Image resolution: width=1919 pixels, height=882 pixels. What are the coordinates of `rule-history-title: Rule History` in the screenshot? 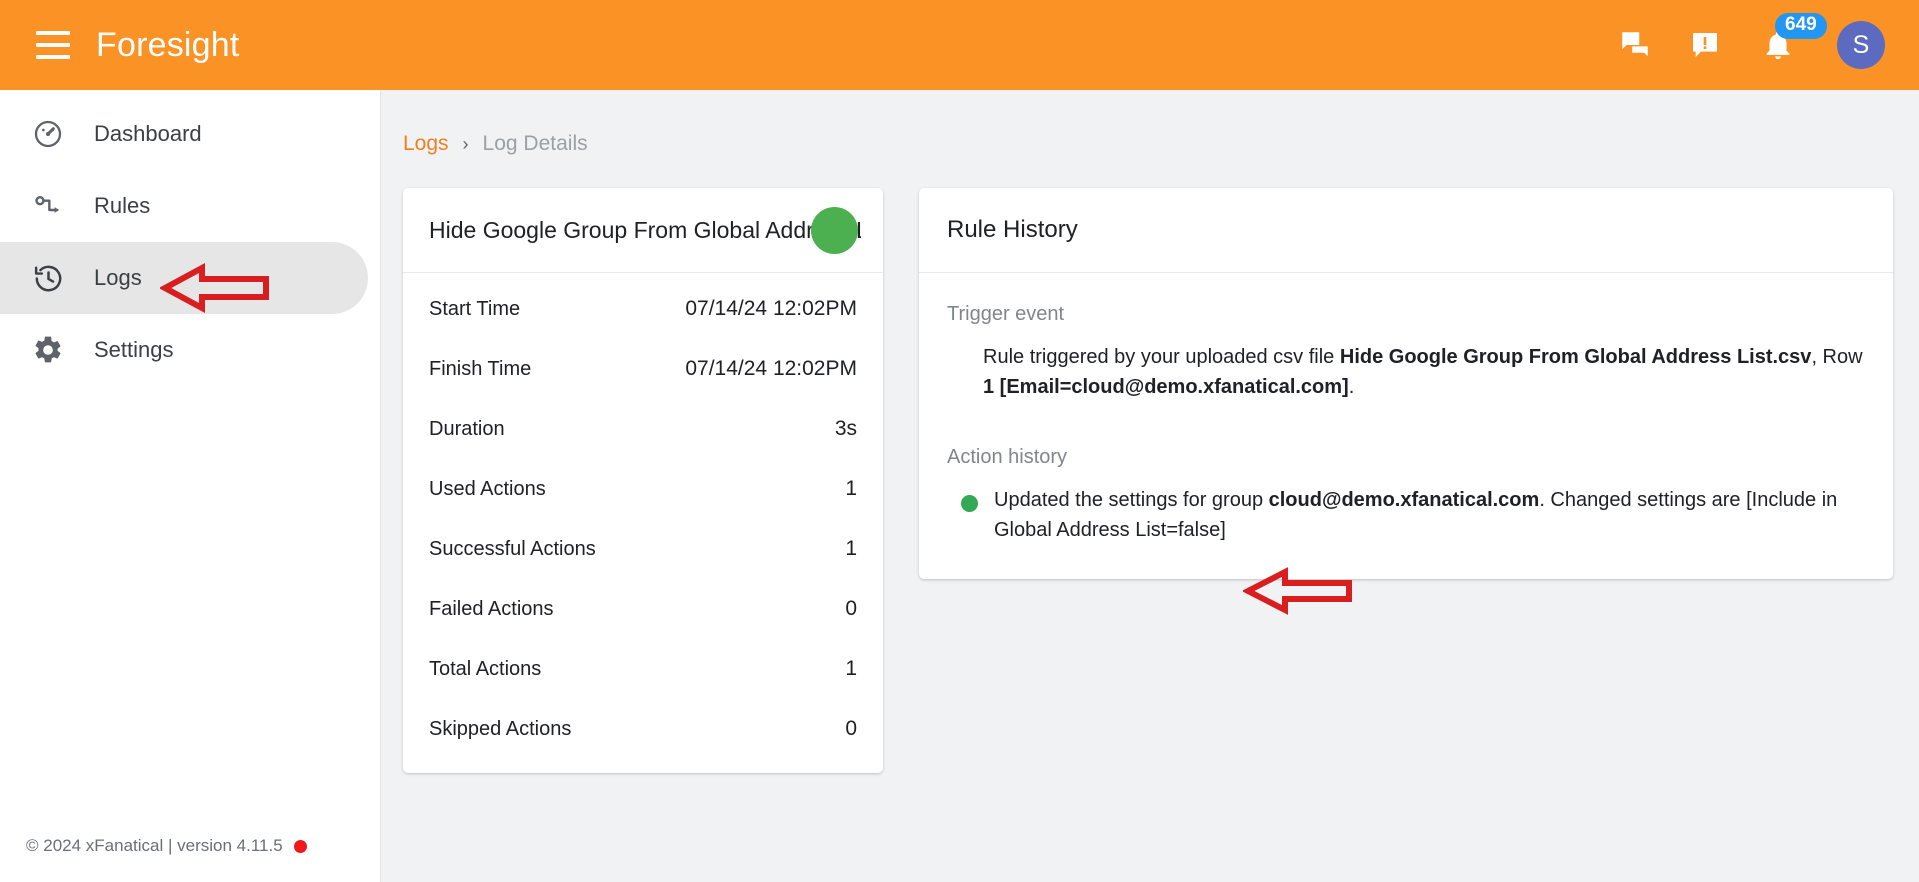 It's located at (1012, 229).